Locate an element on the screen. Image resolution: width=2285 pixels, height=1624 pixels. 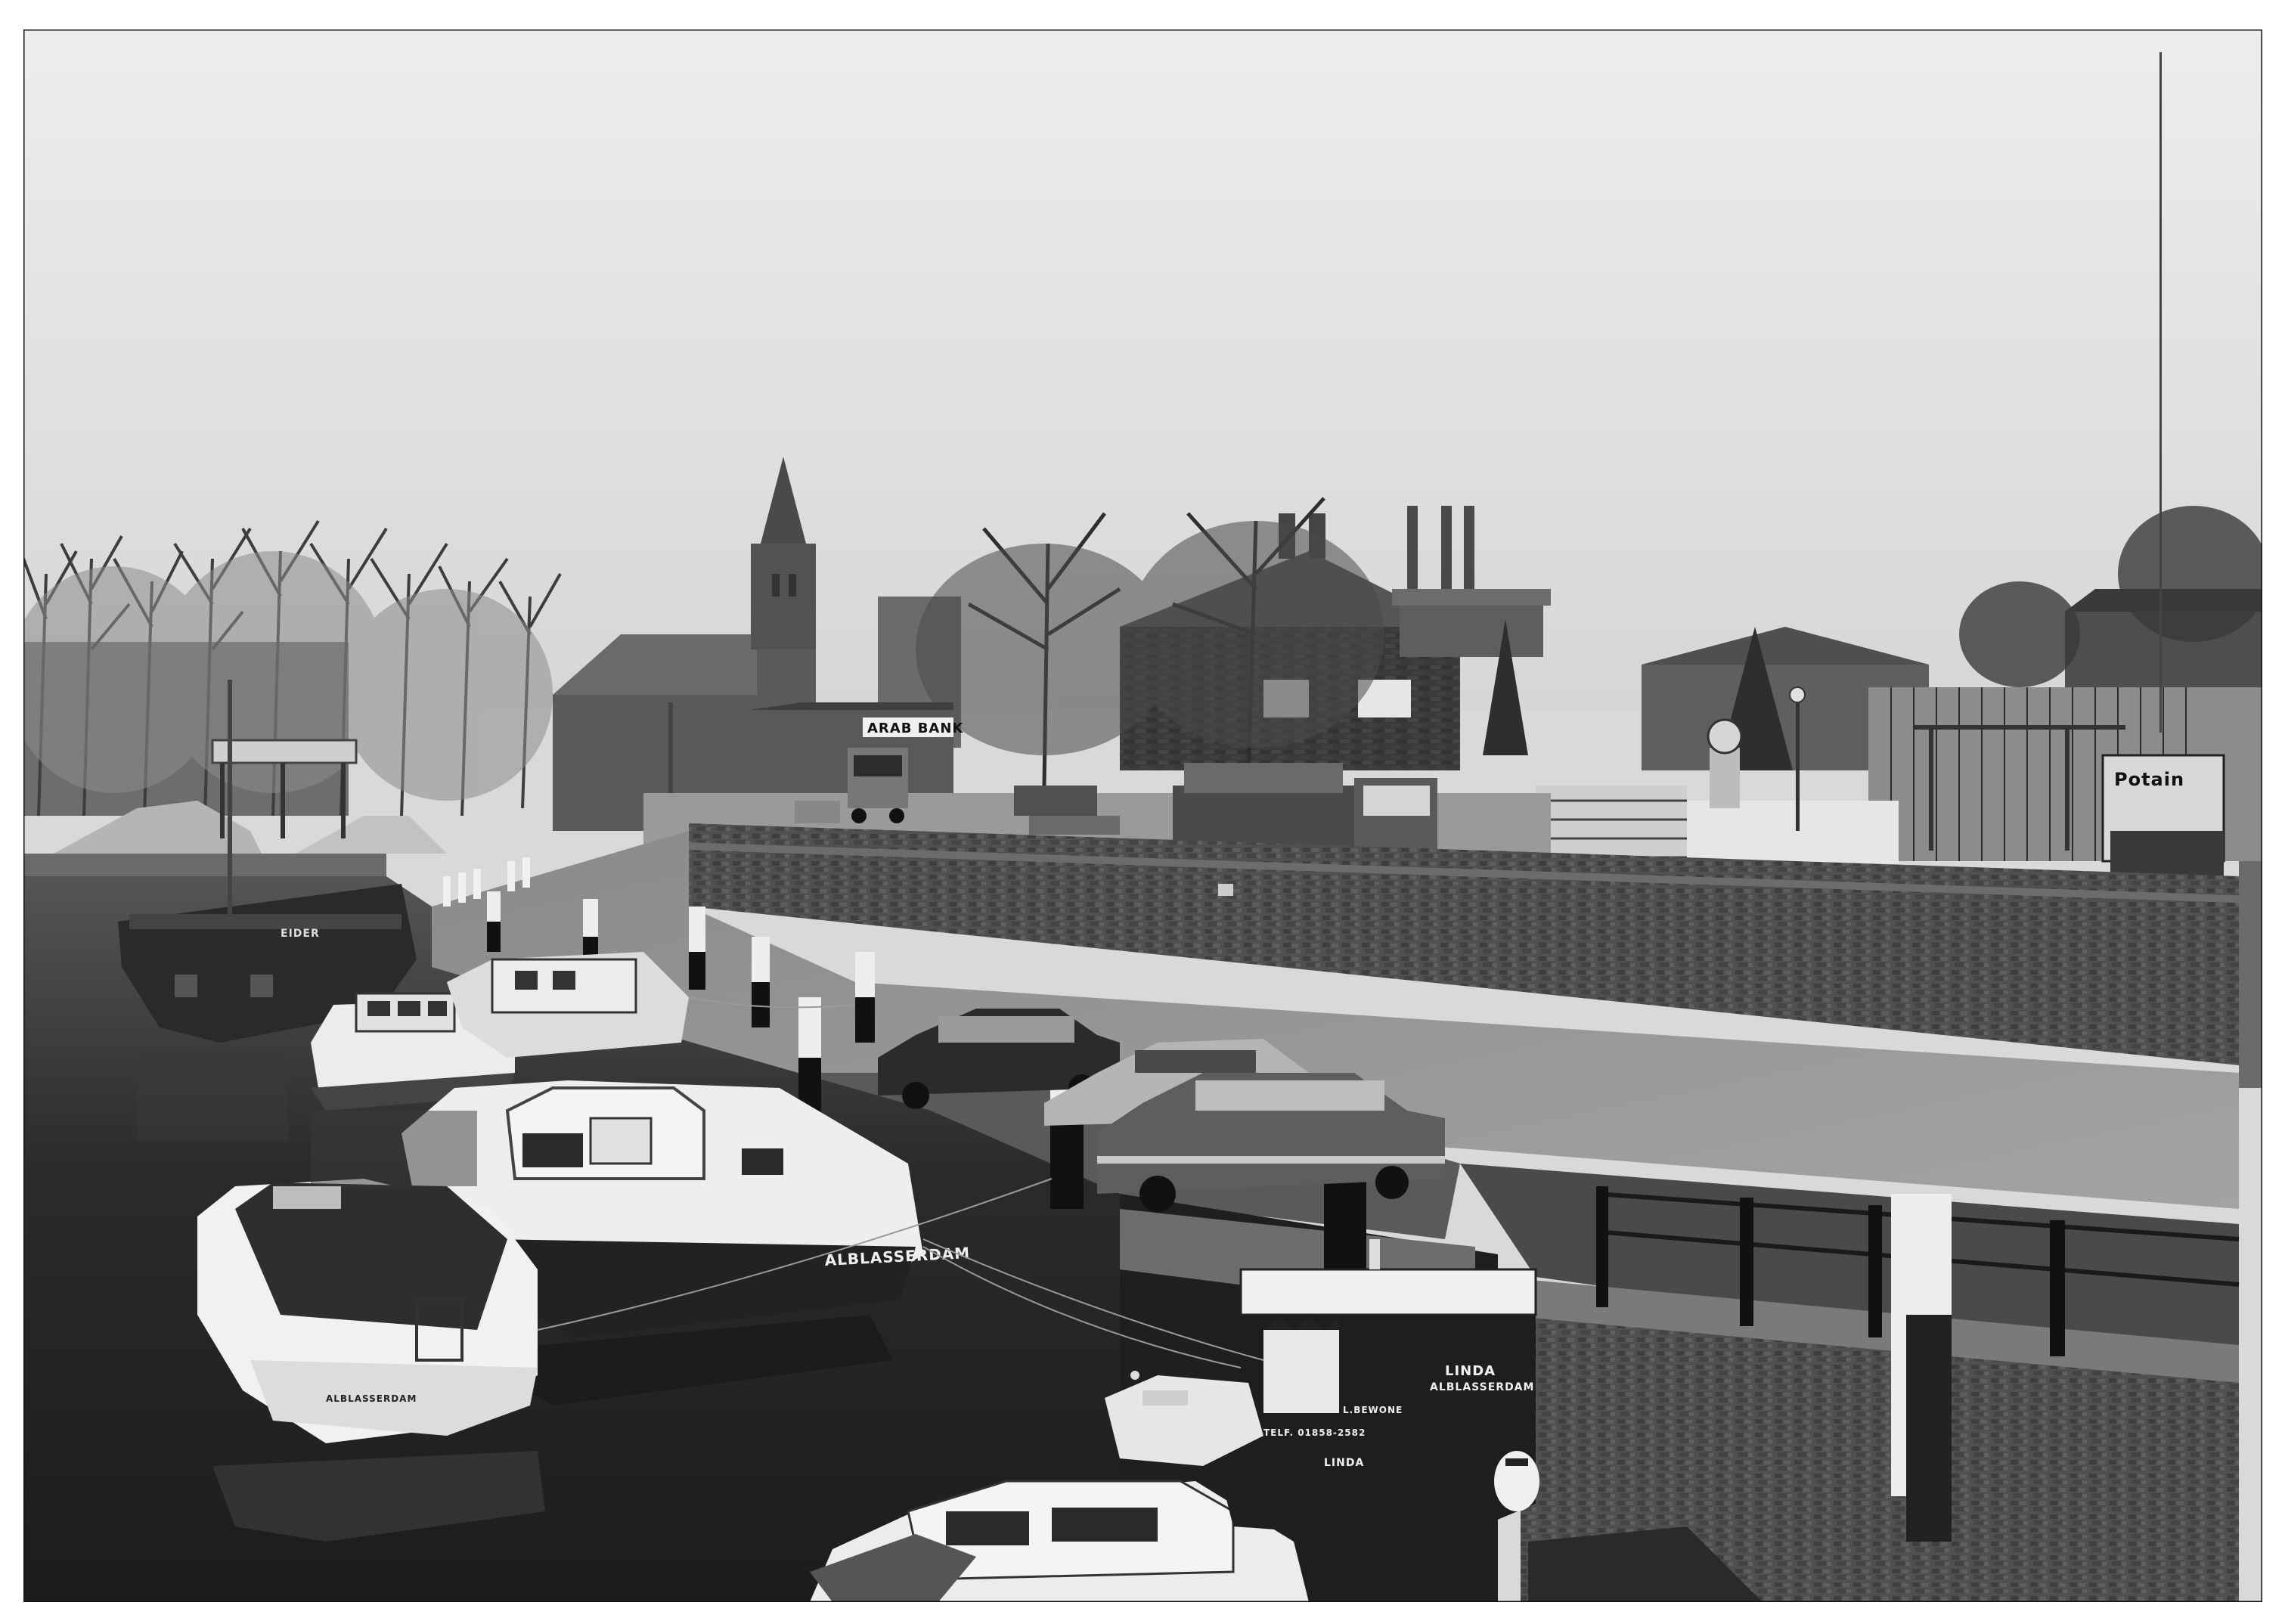
crane-mast is located at coordinates (2160, 392).